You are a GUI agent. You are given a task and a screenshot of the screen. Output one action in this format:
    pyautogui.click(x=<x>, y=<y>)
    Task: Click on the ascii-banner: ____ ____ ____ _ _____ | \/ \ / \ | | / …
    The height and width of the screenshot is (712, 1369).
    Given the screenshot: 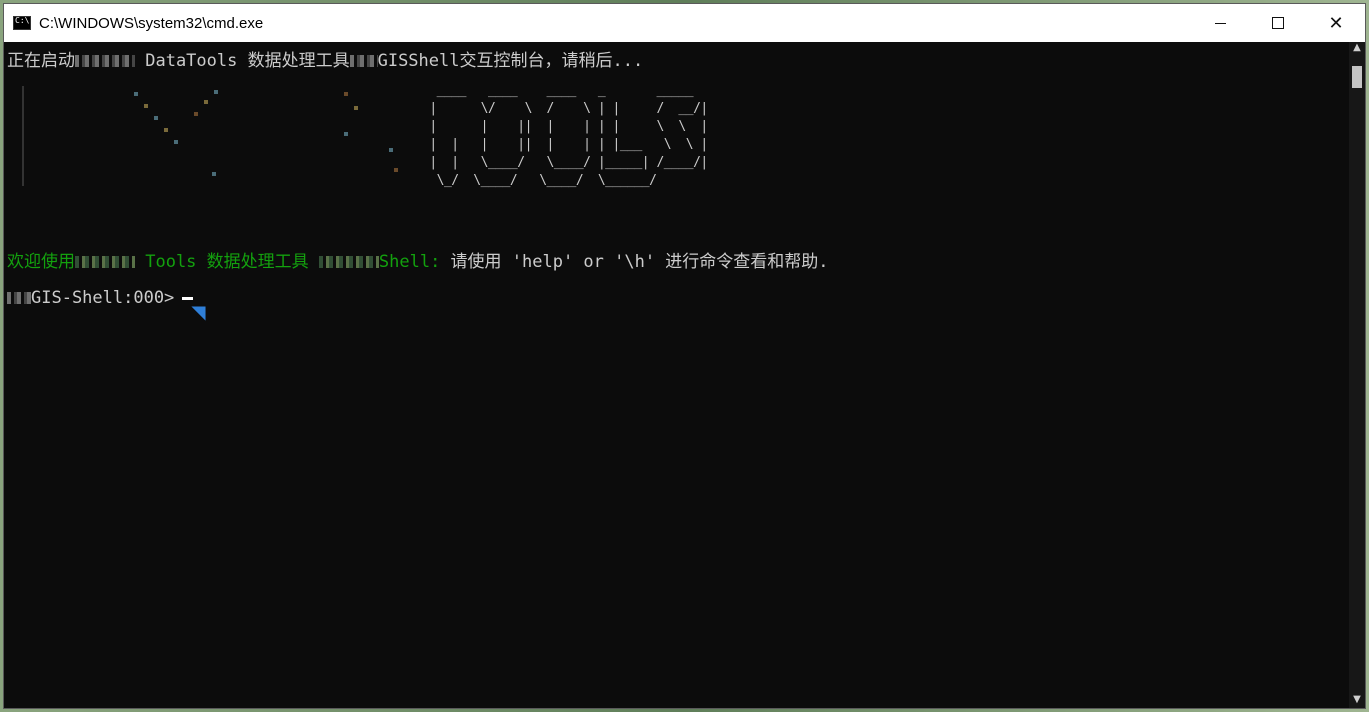 What is the action you would take?
    pyautogui.click(x=399, y=137)
    